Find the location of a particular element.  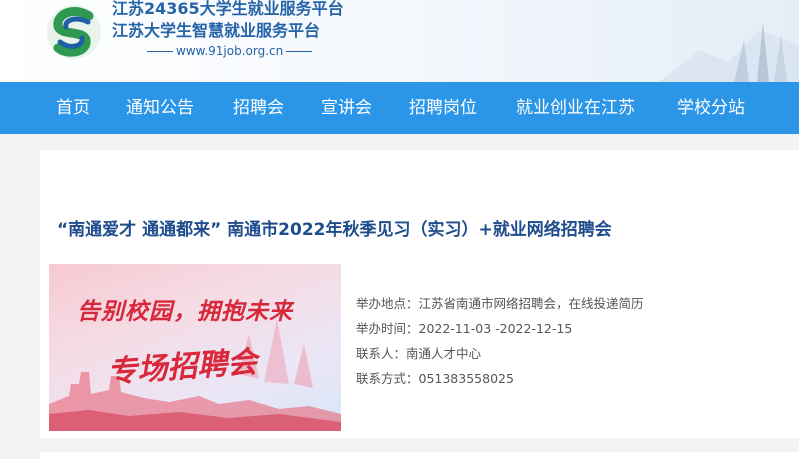

nav-item-info-sessions: 宣讲会 is located at coordinates (346, 108).